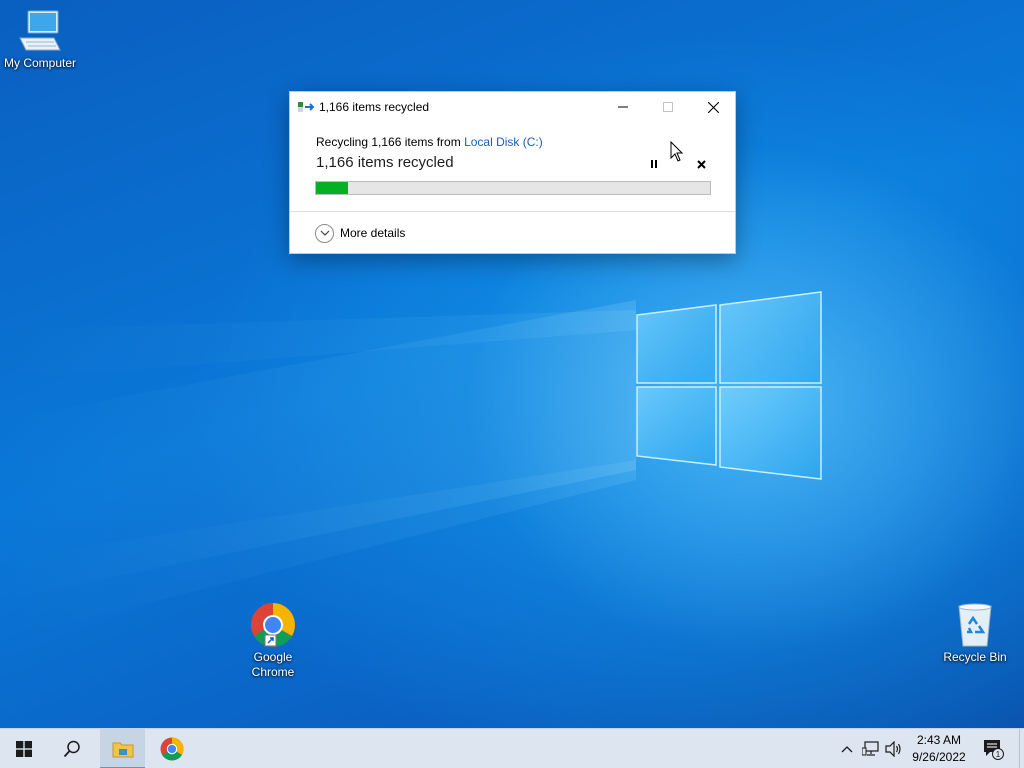  Describe the element at coordinates (324, 233) in the screenshot. I see `chevron-down-icon` at that location.